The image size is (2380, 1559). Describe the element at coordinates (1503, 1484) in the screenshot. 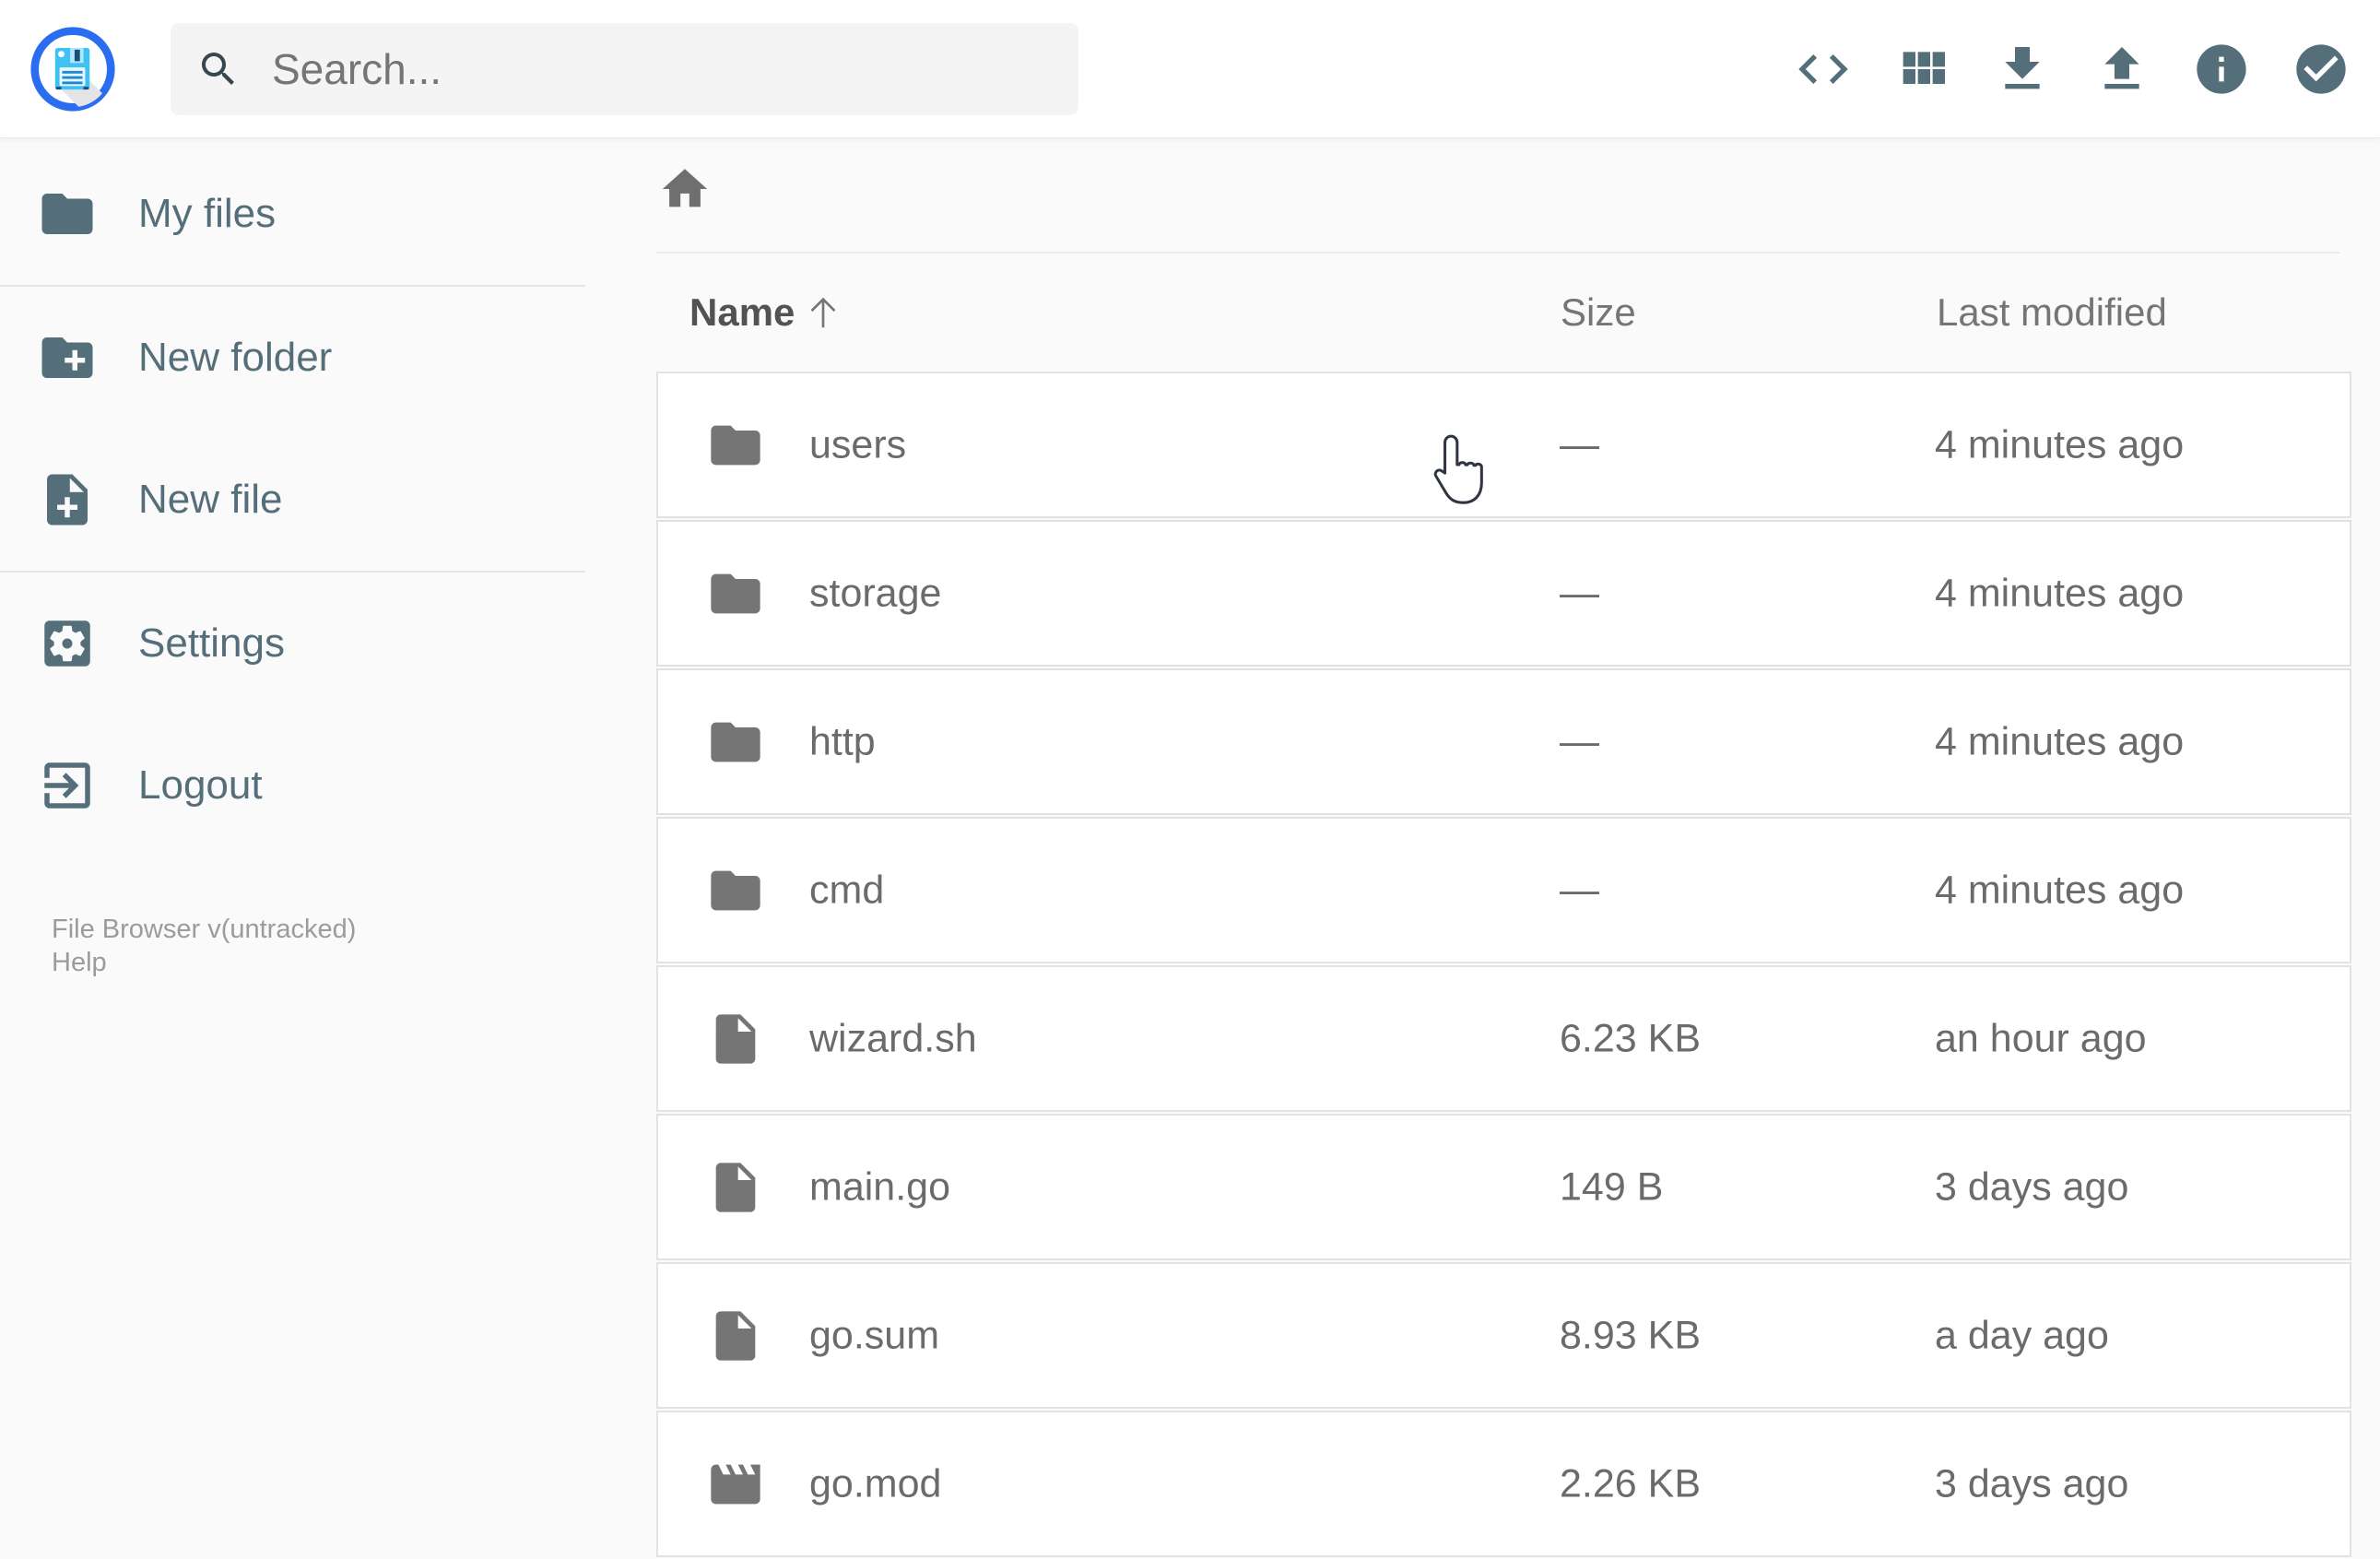

I see `file-row-go-mod: go.mod 2.26 KB 3 days ago` at that location.